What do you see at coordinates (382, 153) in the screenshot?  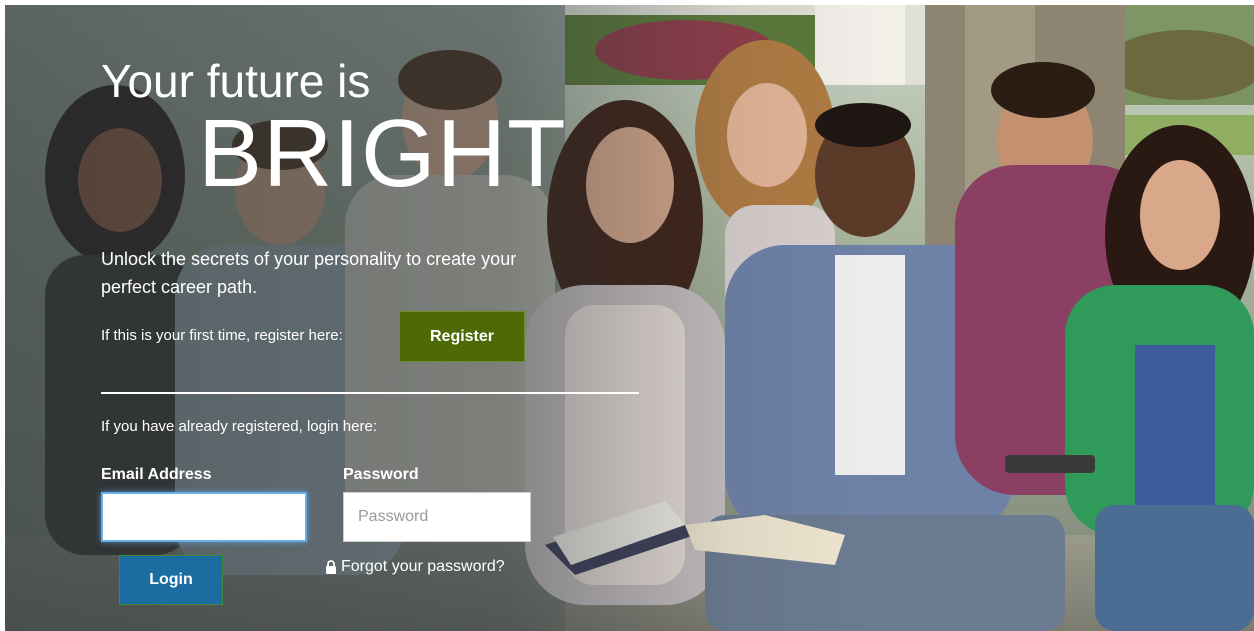 I see `heading-line-2: BRIGHT` at bounding box center [382, 153].